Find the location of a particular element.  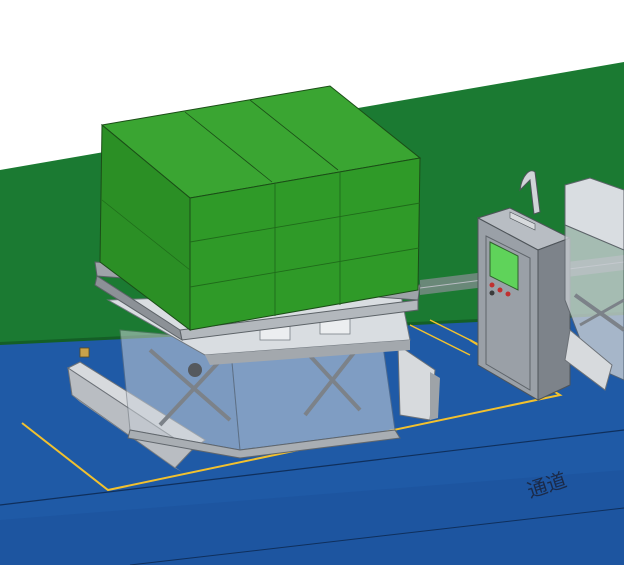

adjacent-lift-unit is located at coordinates (594, 284).